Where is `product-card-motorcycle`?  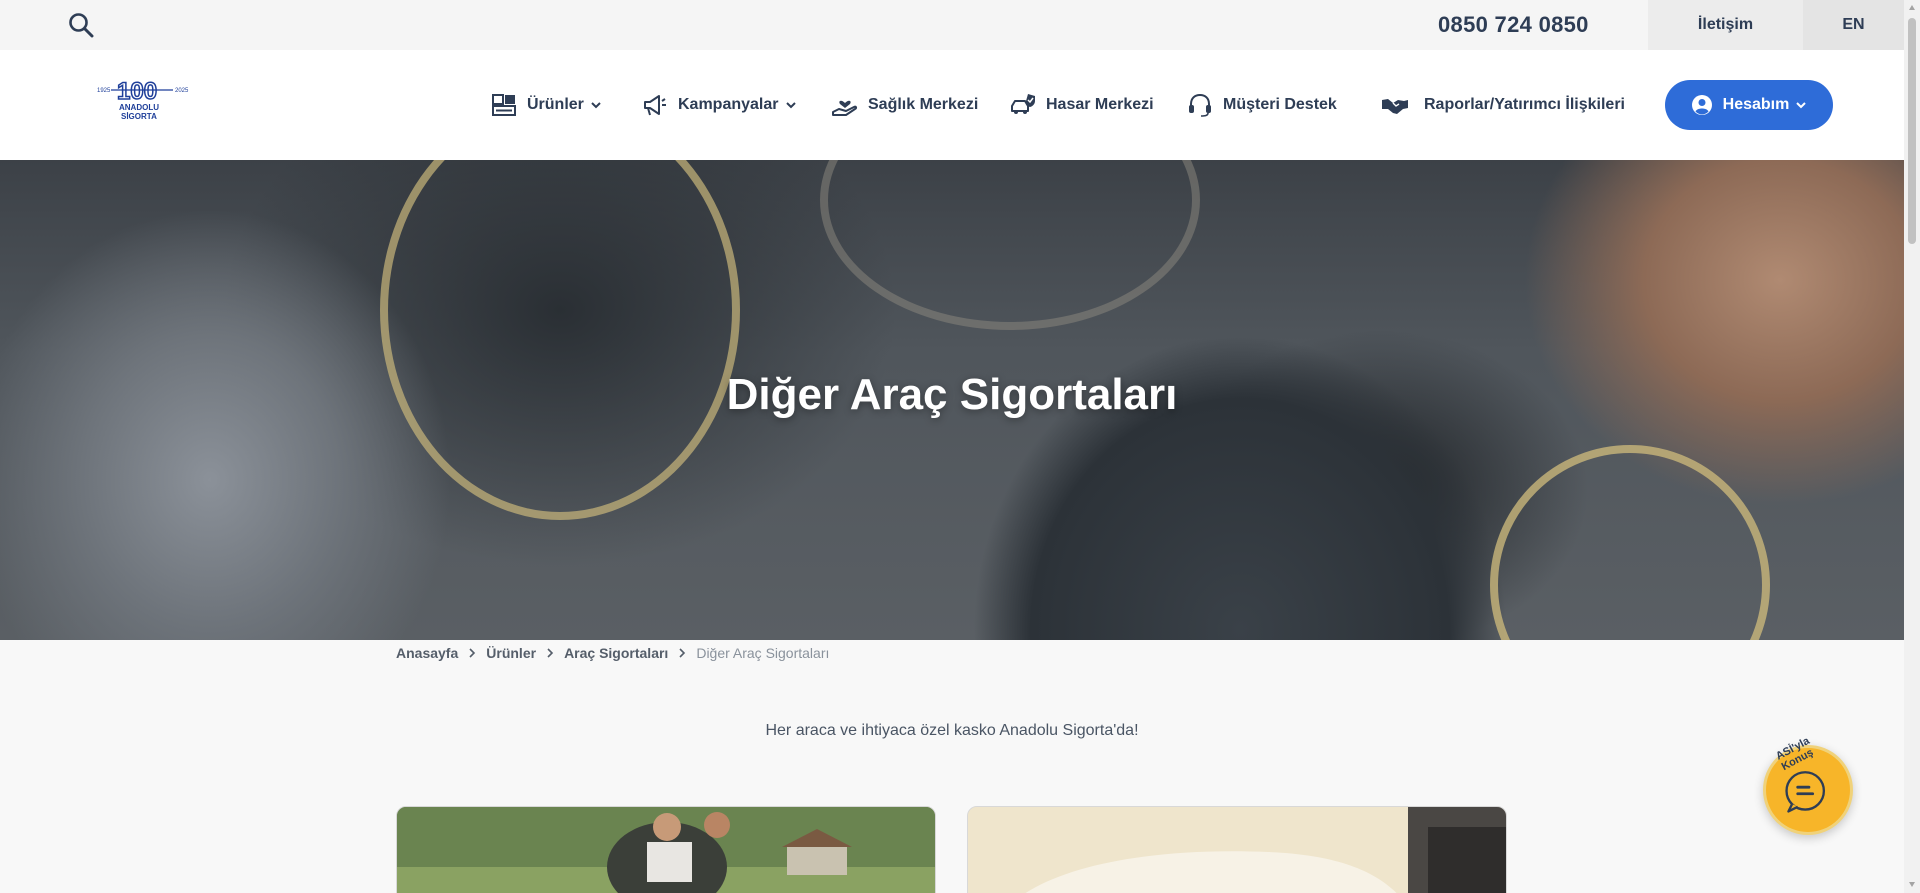
product-card-motorcycle is located at coordinates (666, 849).